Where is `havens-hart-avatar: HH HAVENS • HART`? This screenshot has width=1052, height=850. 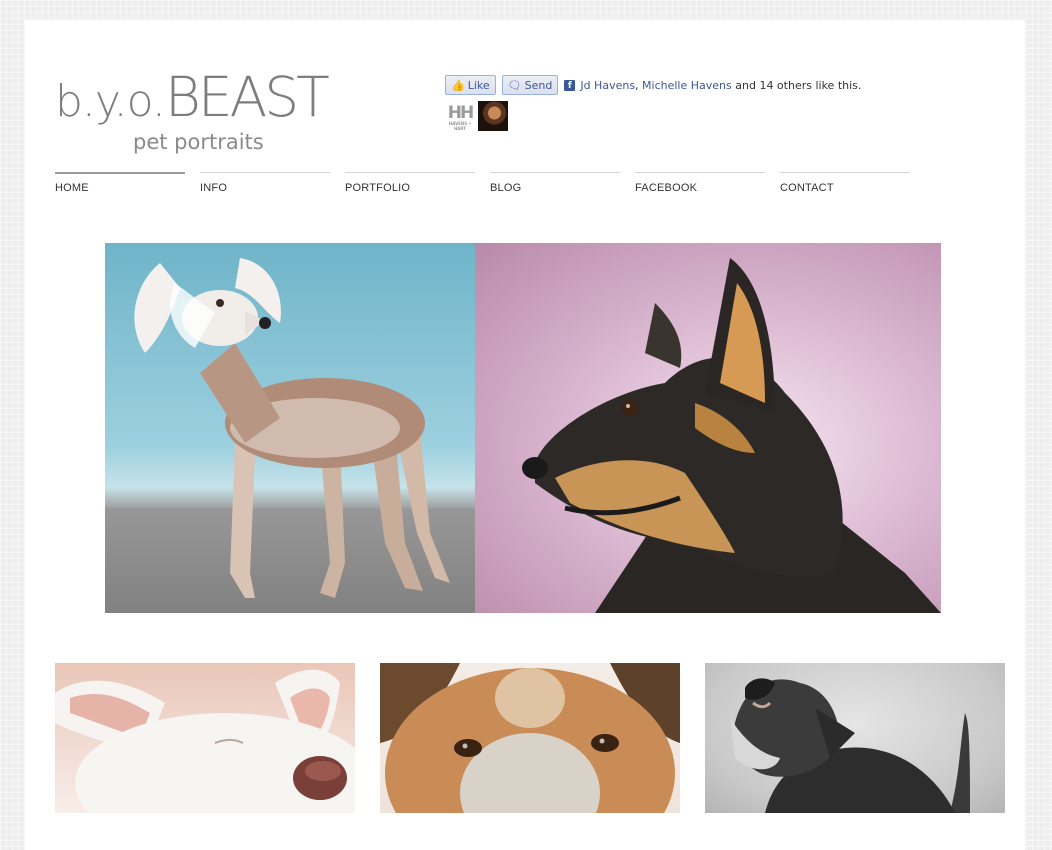 havens-hart-avatar: HH HAVENS • HART is located at coordinates (460, 116).